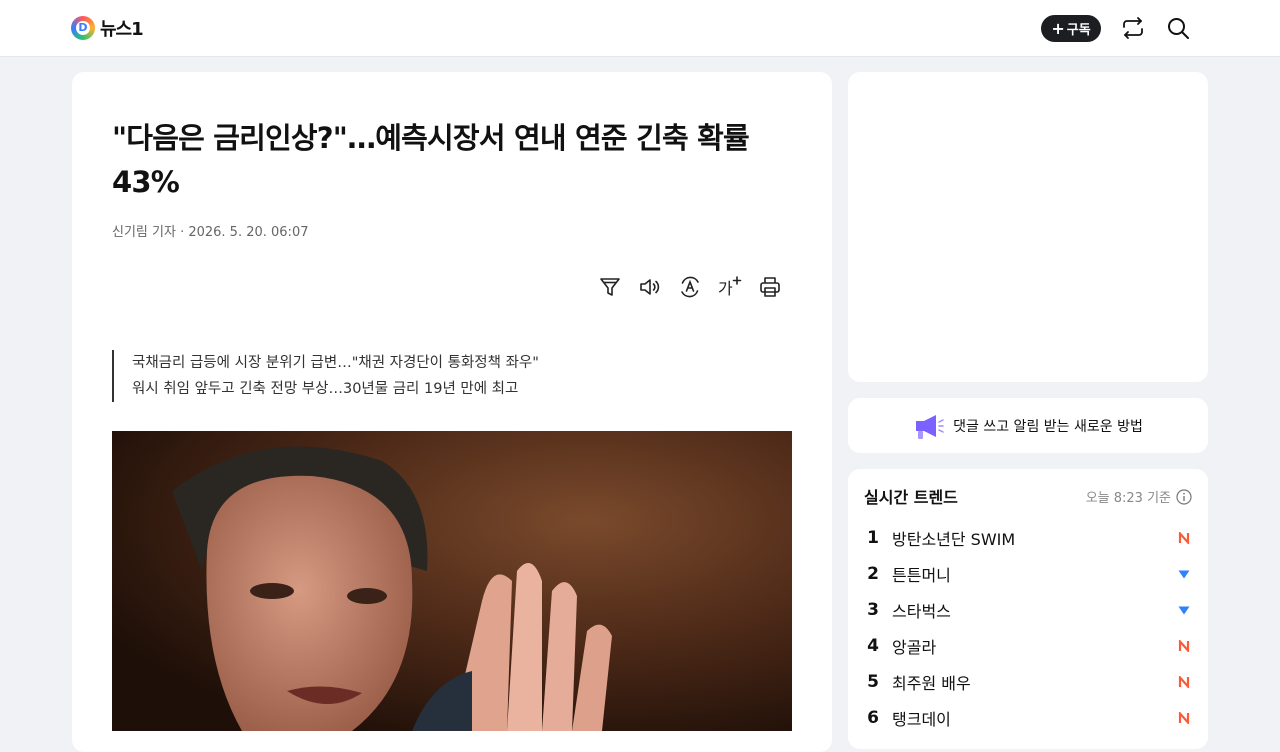 The image size is (1280, 752). I want to click on share-icon, so click(1133, 28).